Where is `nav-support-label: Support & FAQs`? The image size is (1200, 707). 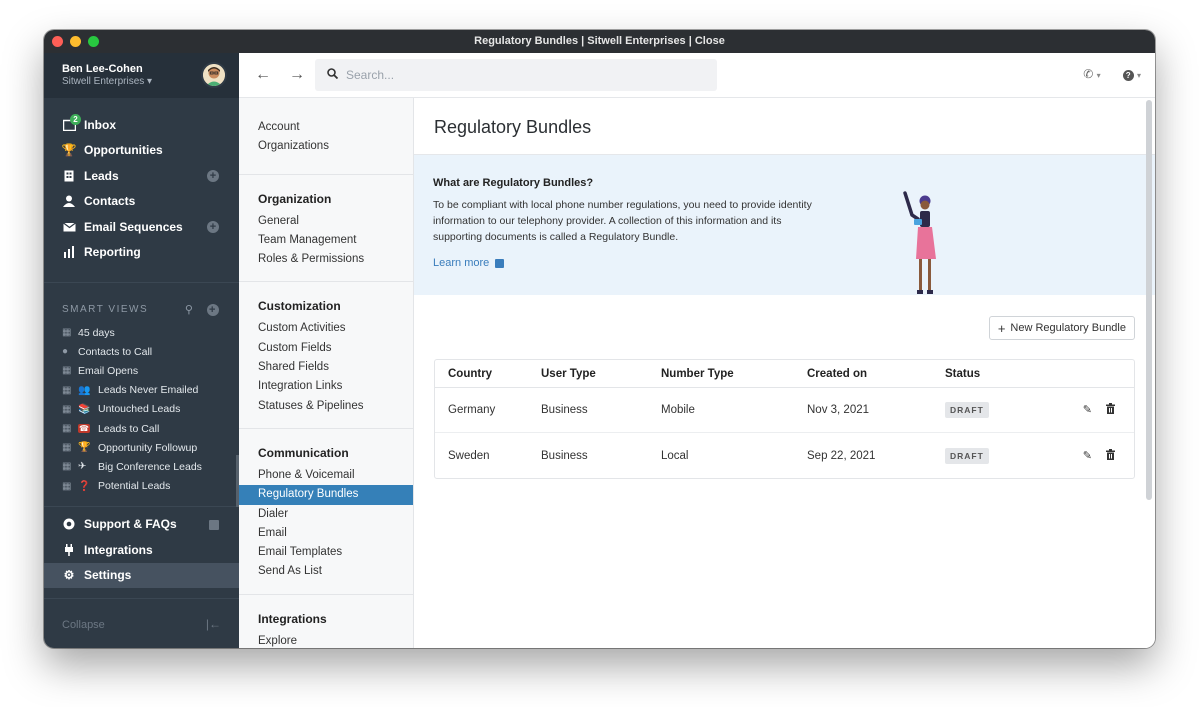 nav-support-label: Support & FAQs is located at coordinates (130, 524).